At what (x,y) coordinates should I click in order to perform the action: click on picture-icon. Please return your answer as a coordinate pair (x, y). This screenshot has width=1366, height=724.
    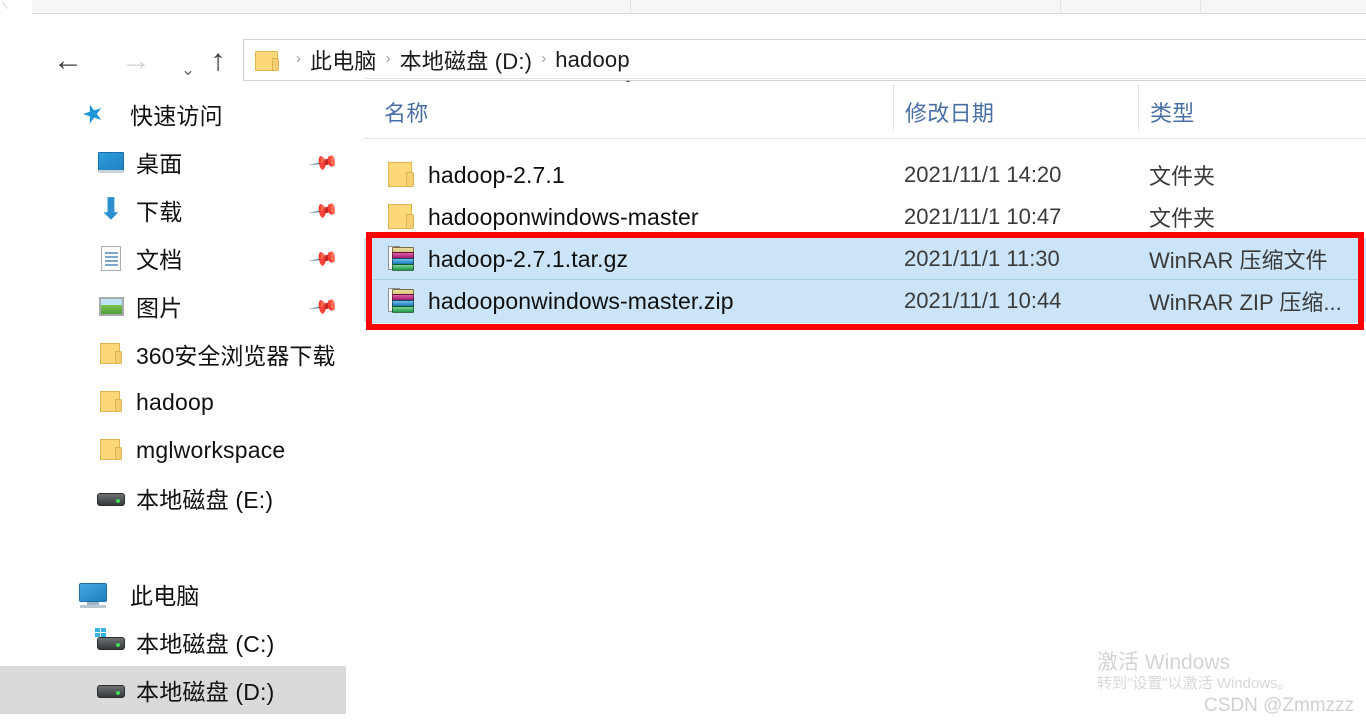
    Looking at the image, I should click on (111, 306).